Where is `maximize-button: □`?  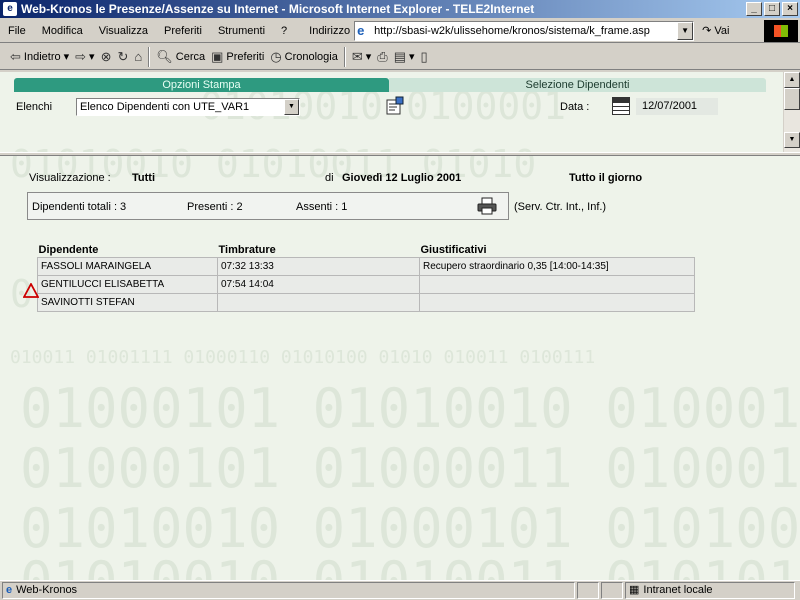 maximize-button: □ is located at coordinates (772, 9).